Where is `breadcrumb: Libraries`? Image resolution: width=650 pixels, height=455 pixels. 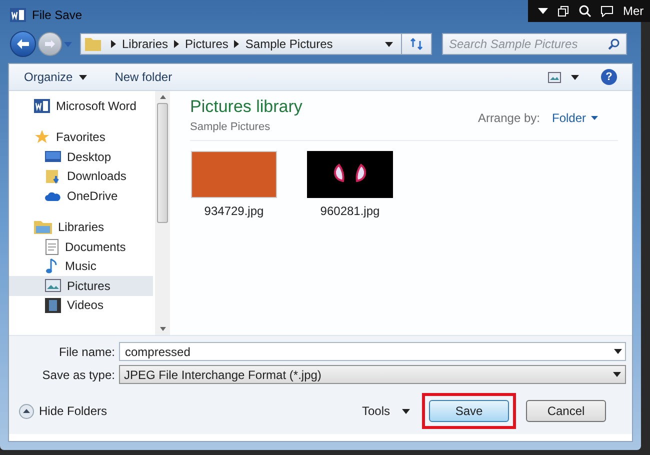
breadcrumb: Libraries is located at coordinates (145, 44).